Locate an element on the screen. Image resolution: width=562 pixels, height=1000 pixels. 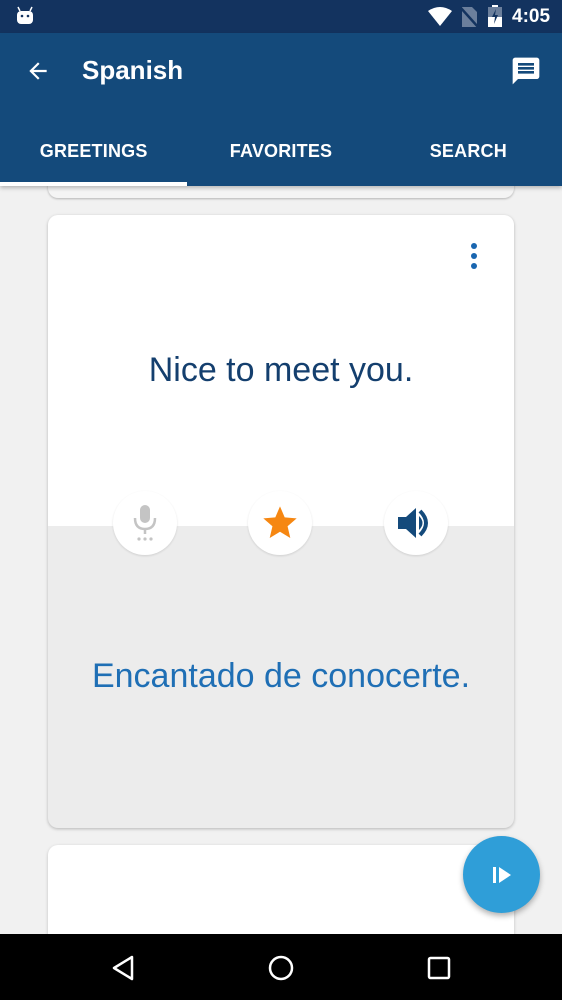
page-title: Spanish is located at coordinates (133, 70).